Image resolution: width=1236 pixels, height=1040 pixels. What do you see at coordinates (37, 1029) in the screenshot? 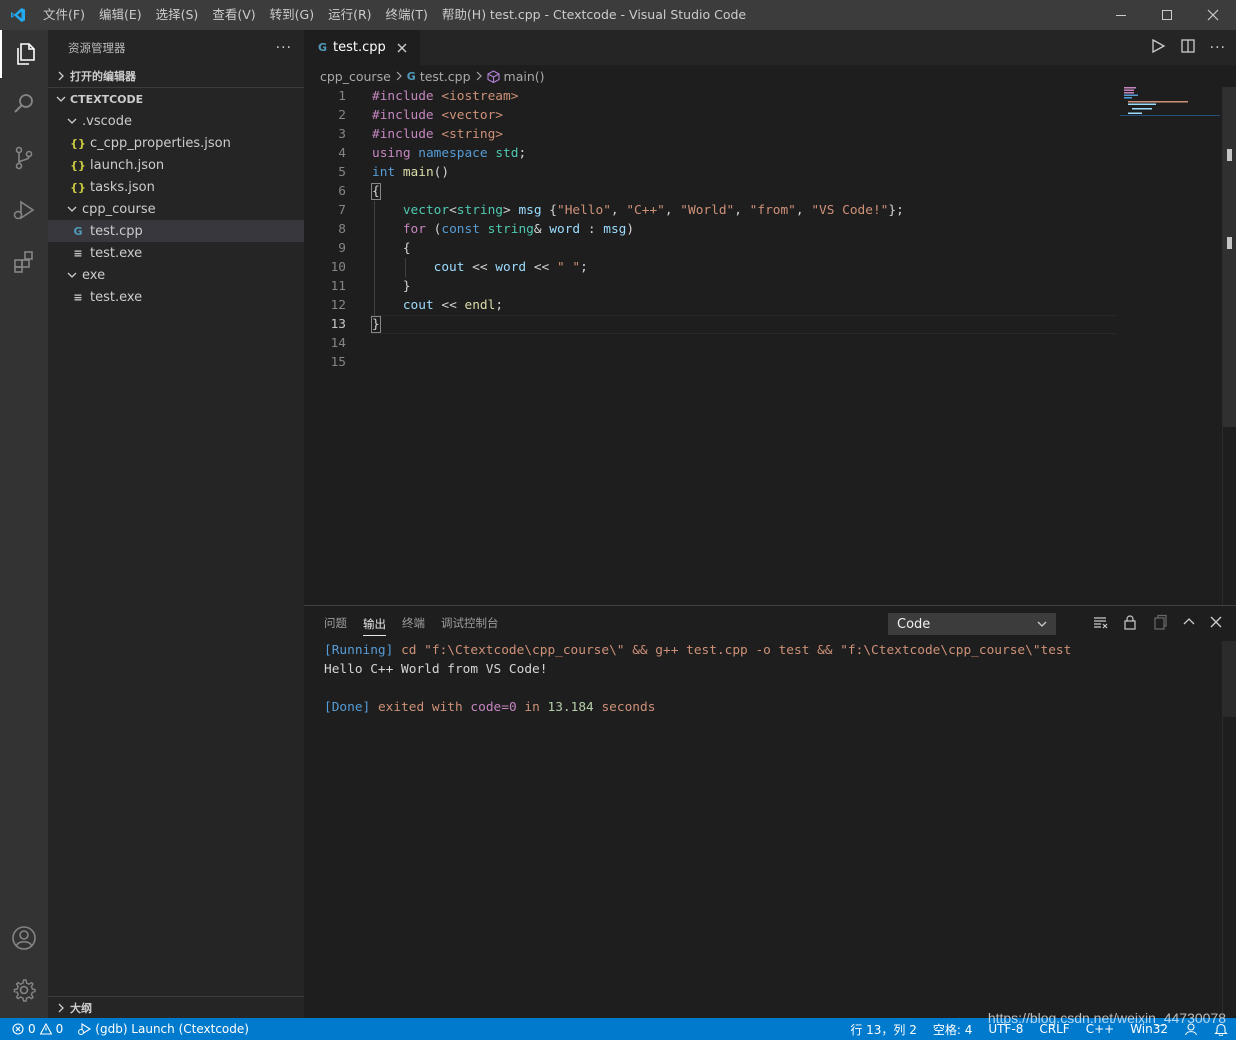
I see `problems-status: 0 0` at bounding box center [37, 1029].